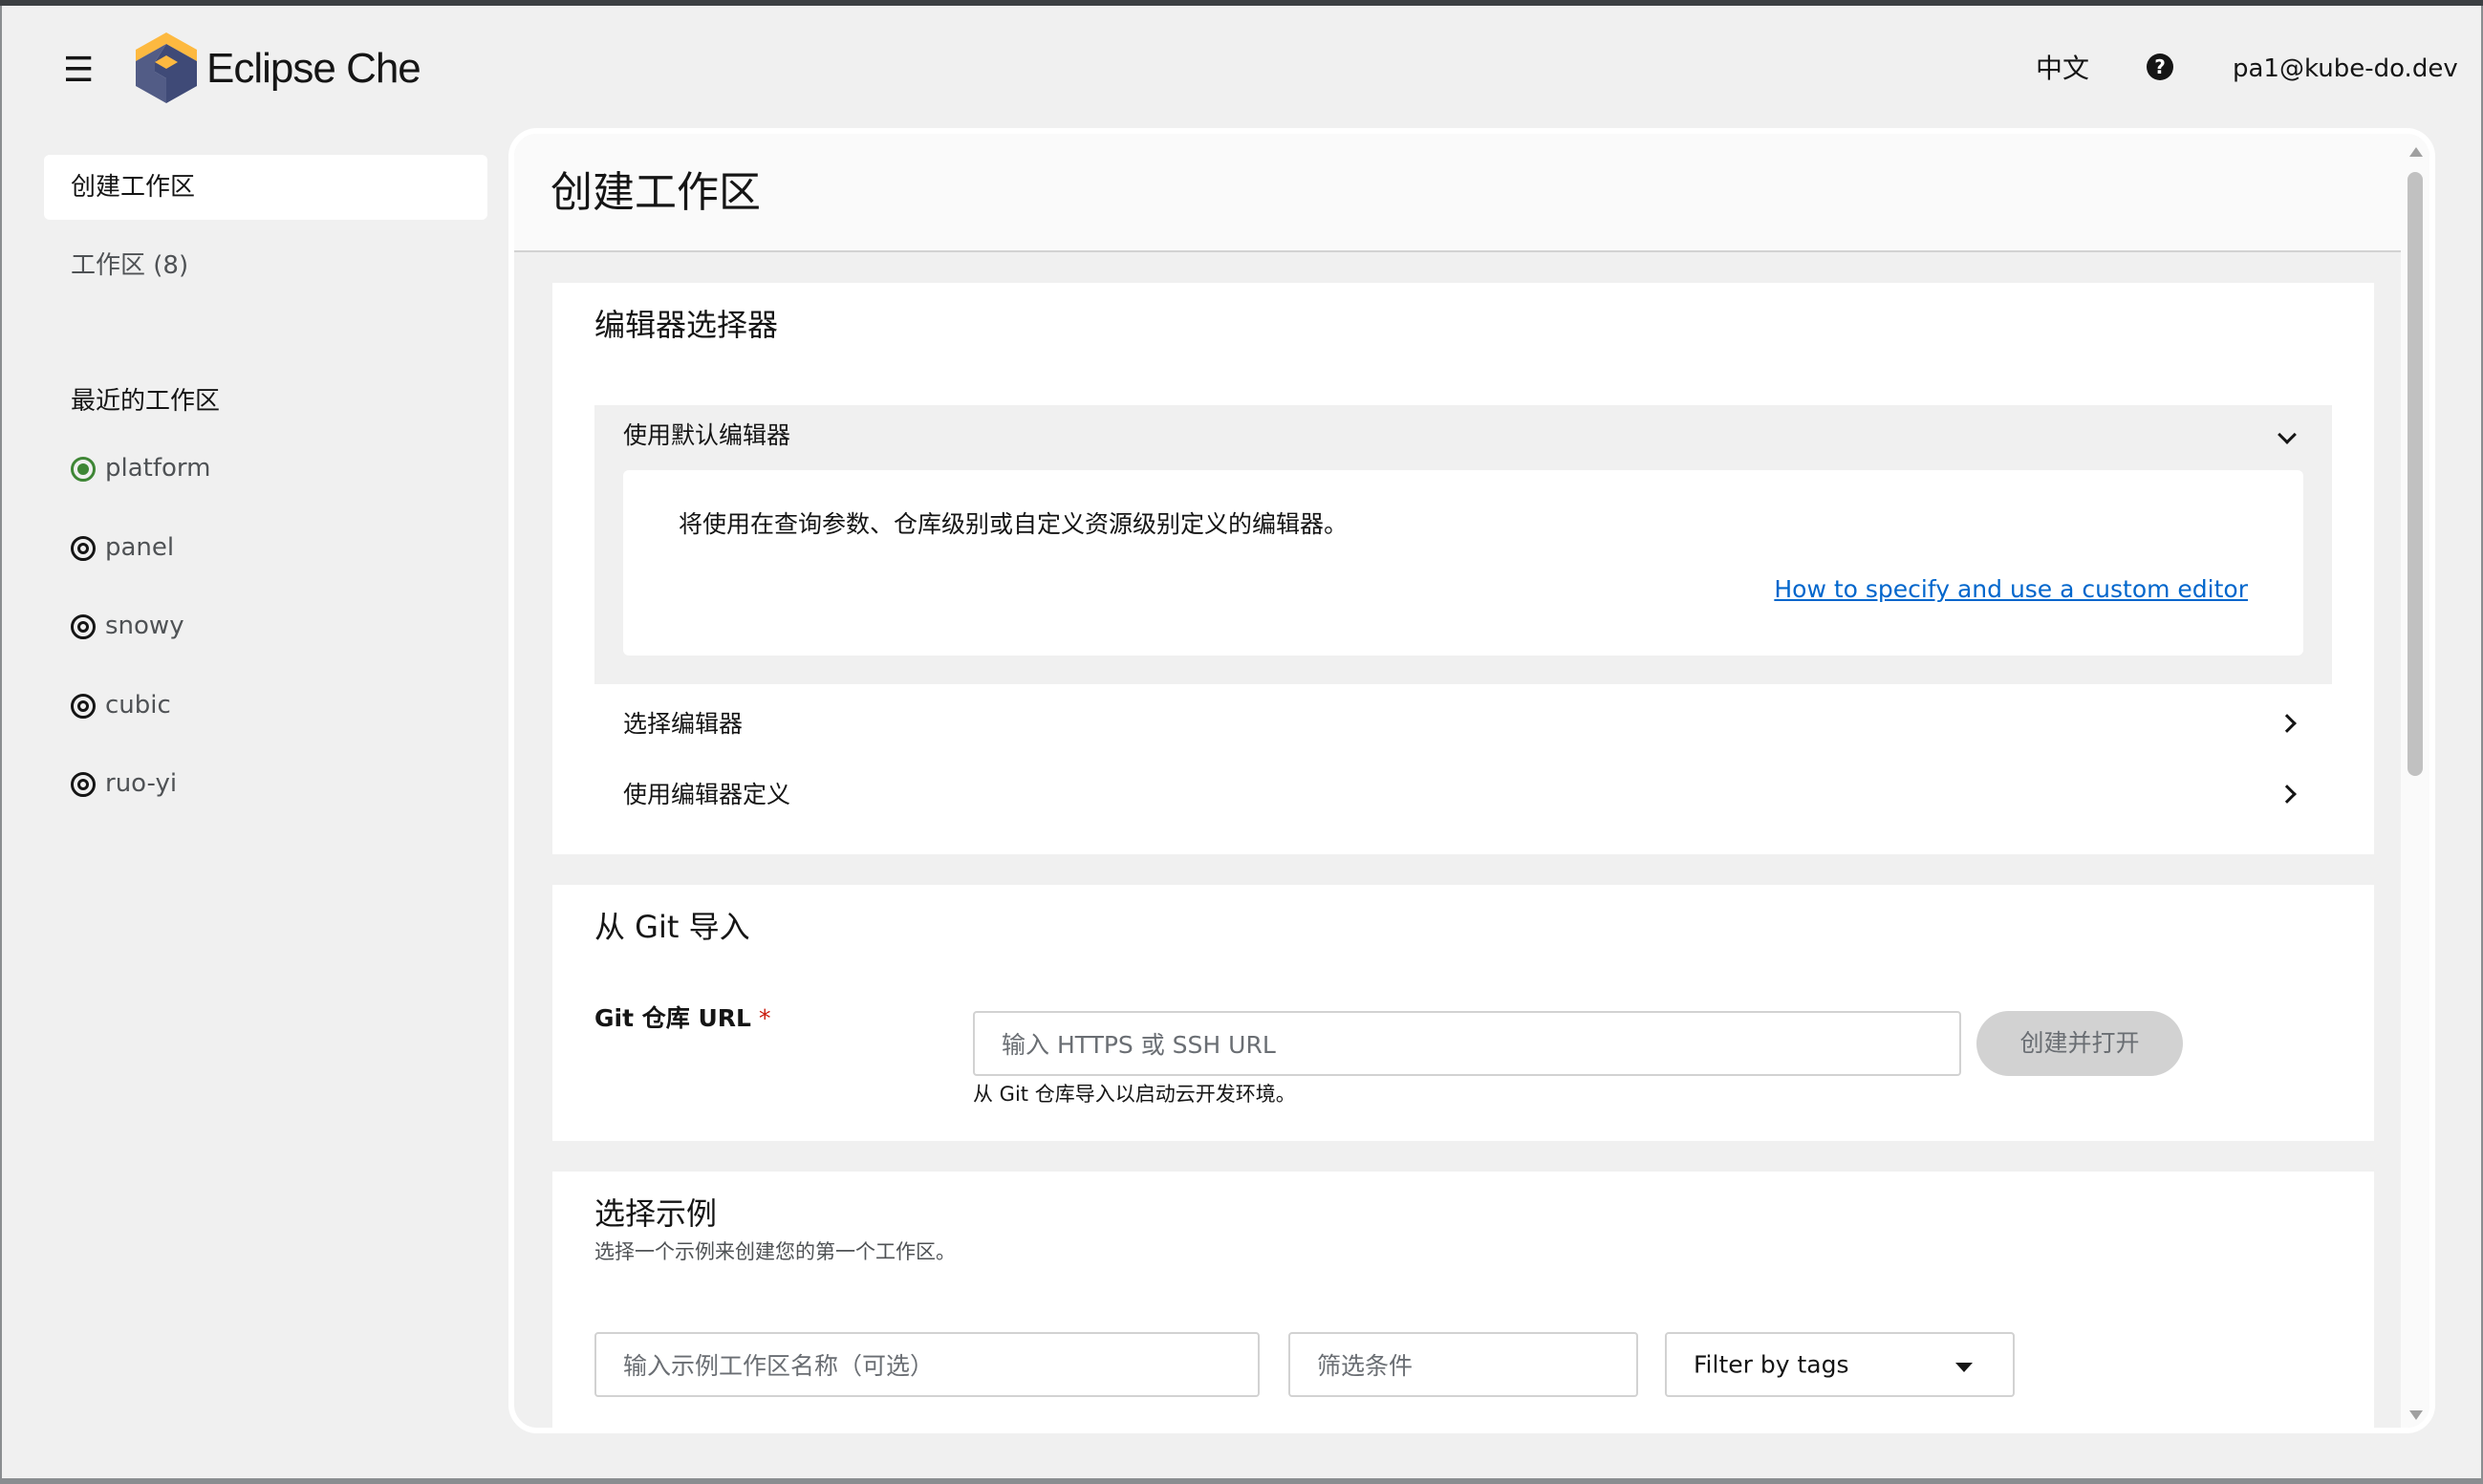 This screenshot has width=2483, height=1484. I want to click on window-bottom-border, so click(1241, 1481).